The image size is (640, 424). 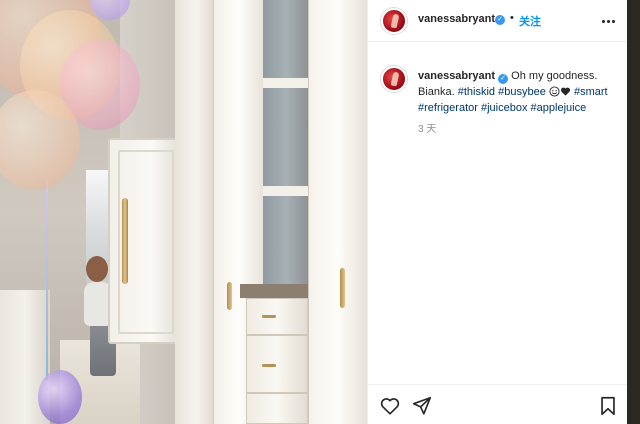 What do you see at coordinates (498, 404) in the screenshot?
I see `action-bar` at bounding box center [498, 404].